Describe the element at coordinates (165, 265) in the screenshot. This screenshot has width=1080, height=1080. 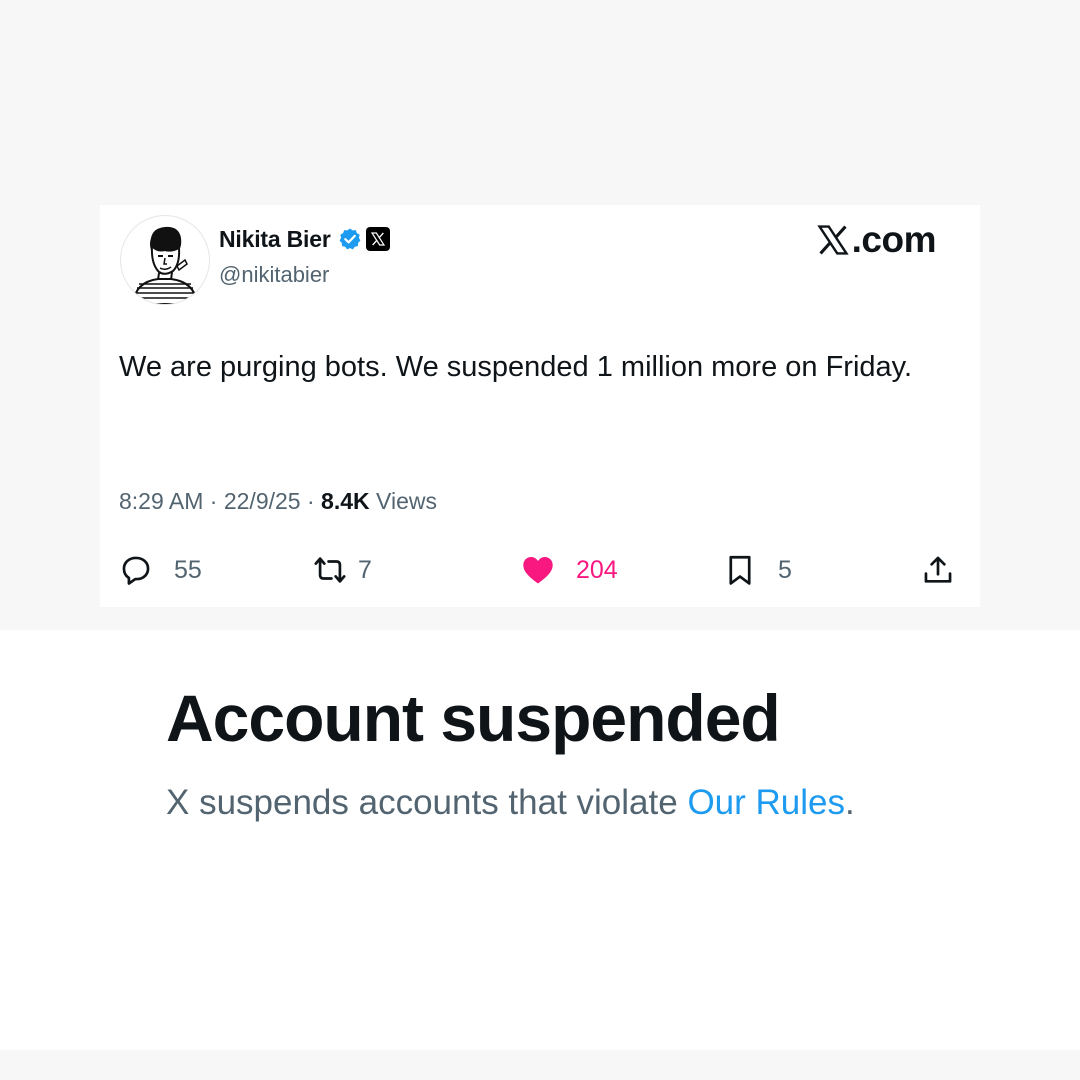
I see `avatar-illustration` at that location.